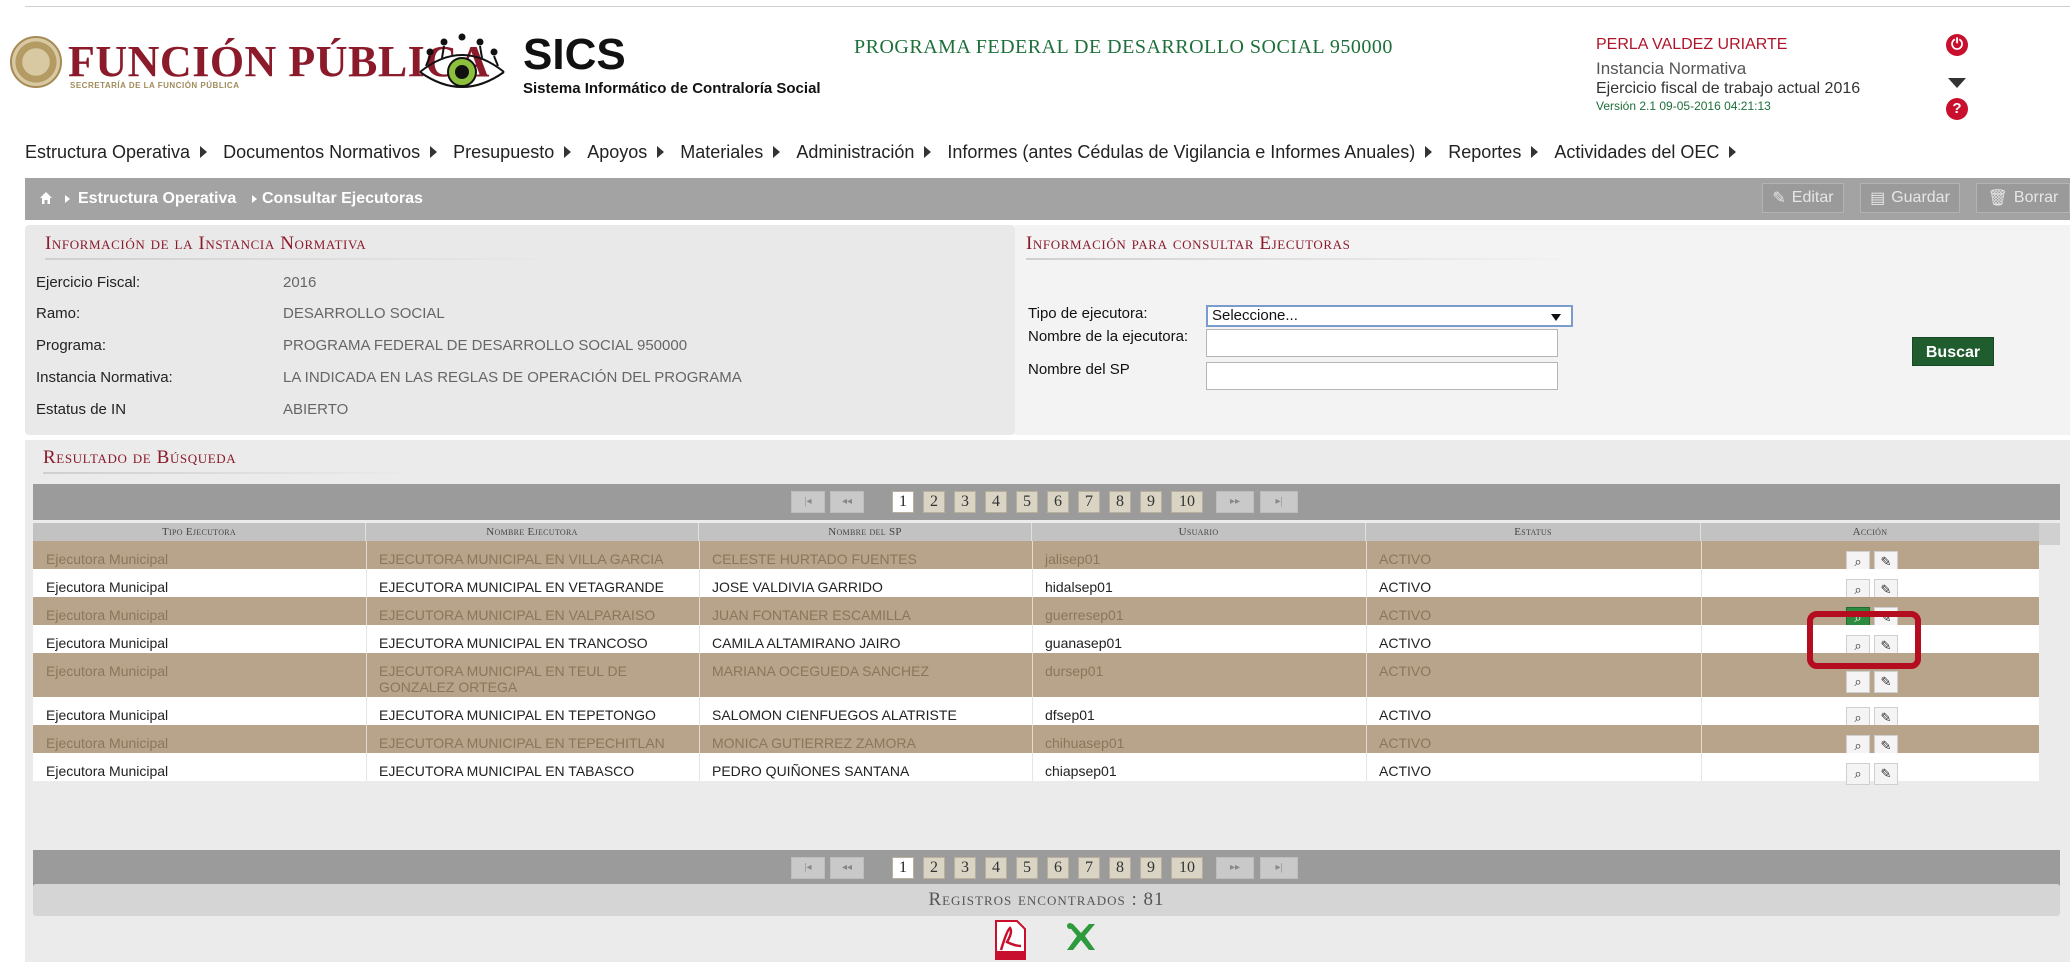 The image size is (2070, 962). Describe the element at coordinates (1645, 152) in the screenshot. I see `menu-actividades-oec: Actividades del OEC` at that location.